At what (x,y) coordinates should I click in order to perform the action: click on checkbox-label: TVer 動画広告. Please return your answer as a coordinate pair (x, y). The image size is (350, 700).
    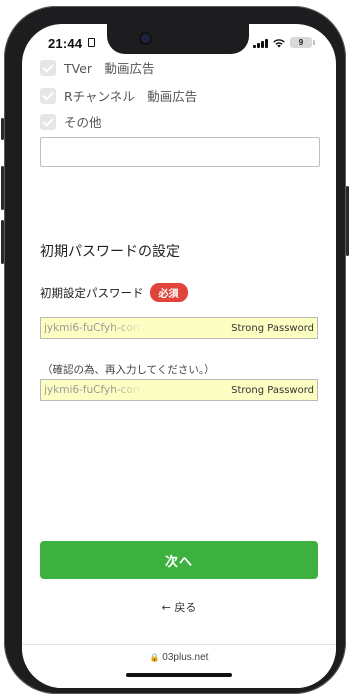
    Looking at the image, I should click on (109, 68).